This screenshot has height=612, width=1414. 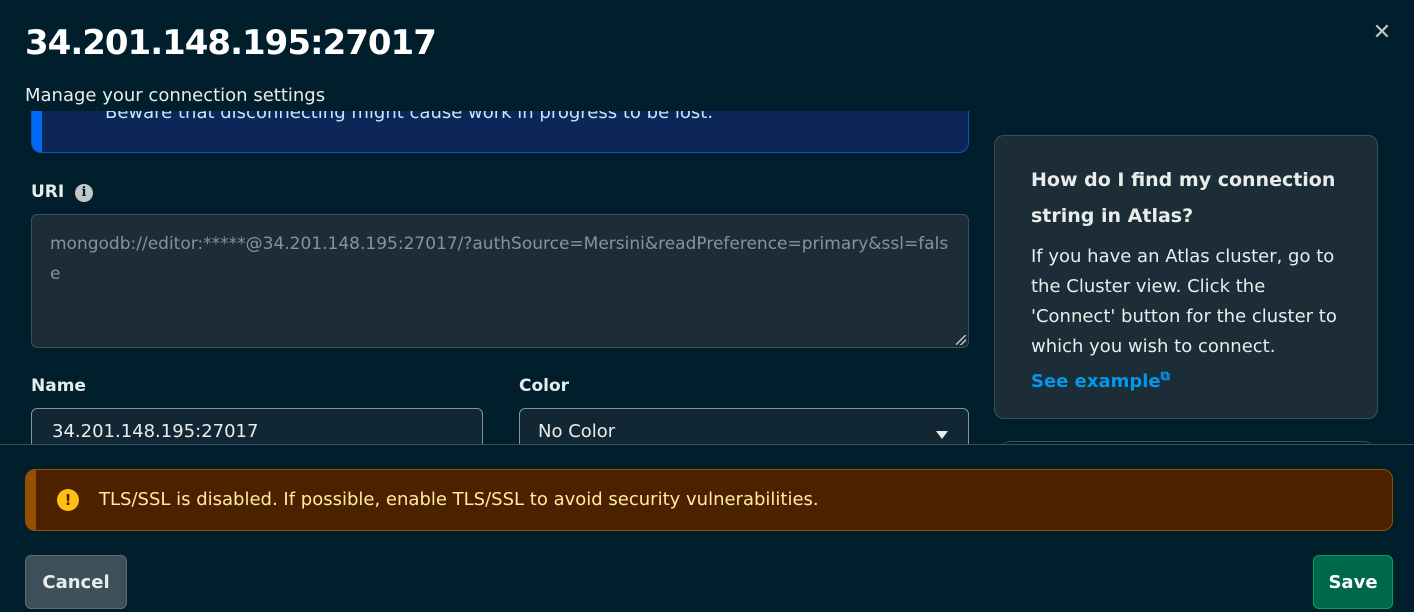 What do you see at coordinates (48, 192) in the screenshot?
I see `uri-label: URI` at bounding box center [48, 192].